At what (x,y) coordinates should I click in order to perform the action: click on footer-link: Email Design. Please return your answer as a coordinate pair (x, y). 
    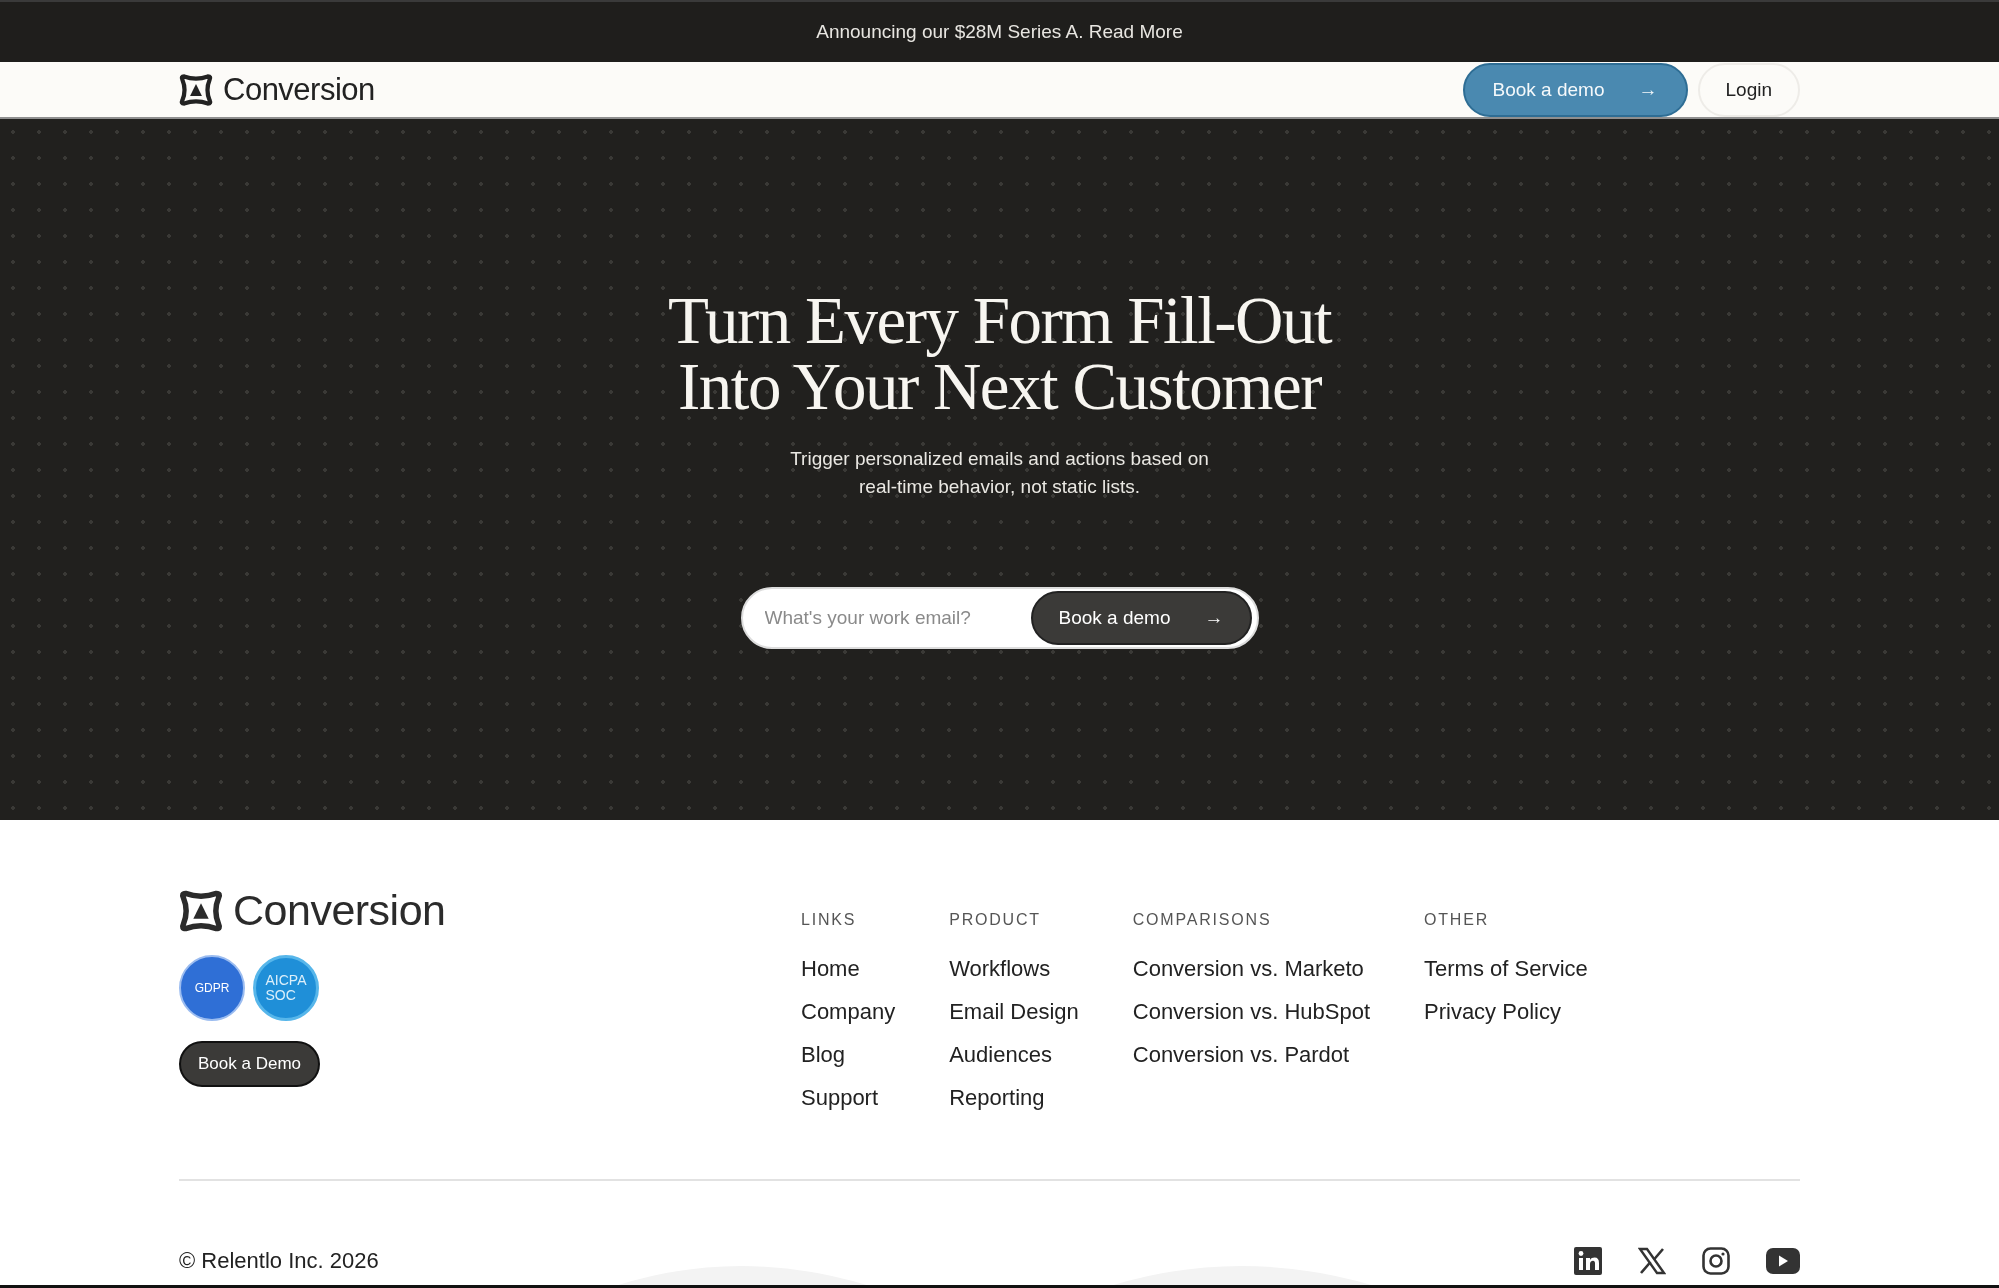
    Looking at the image, I should click on (1014, 1011).